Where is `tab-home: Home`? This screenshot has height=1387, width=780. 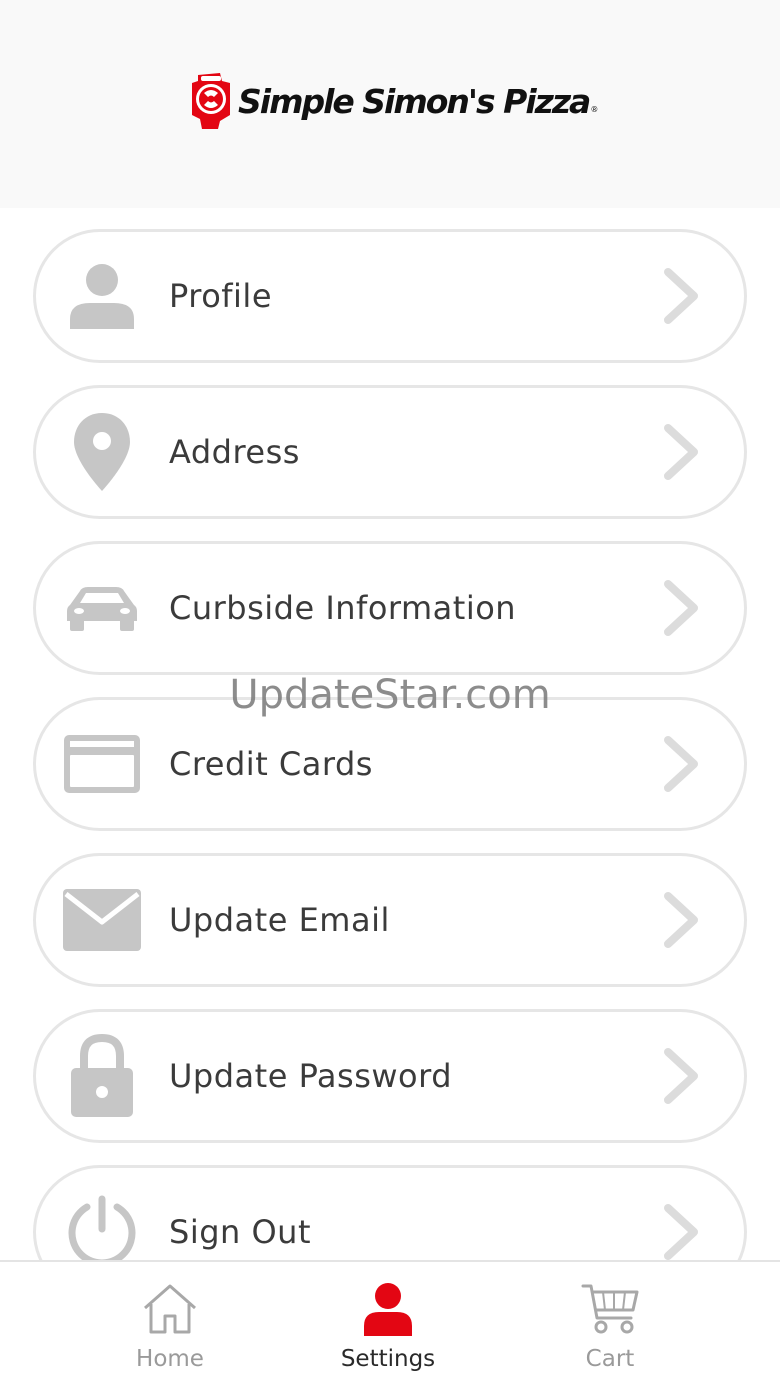
tab-home: Home is located at coordinates (170, 1324).